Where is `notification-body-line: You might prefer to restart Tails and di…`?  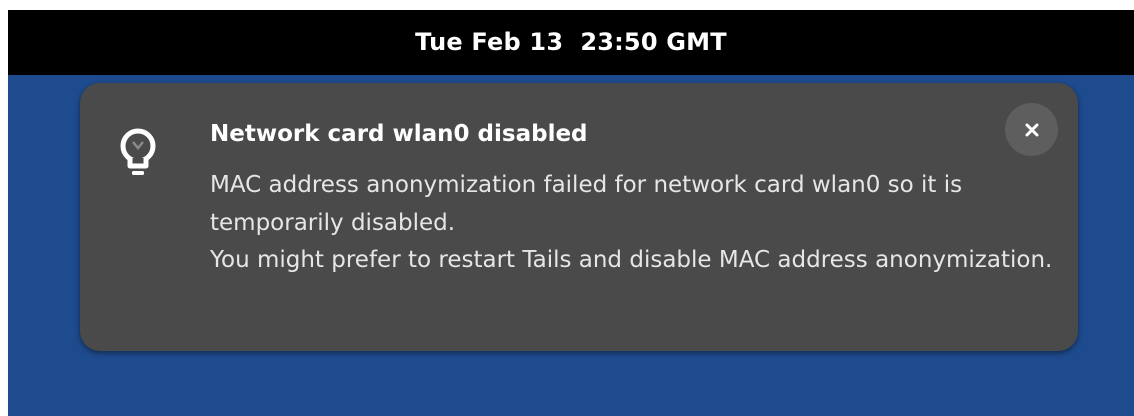
notification-body-line: You might prefer to restart Tails and di… is located at coordinates (631, 260).